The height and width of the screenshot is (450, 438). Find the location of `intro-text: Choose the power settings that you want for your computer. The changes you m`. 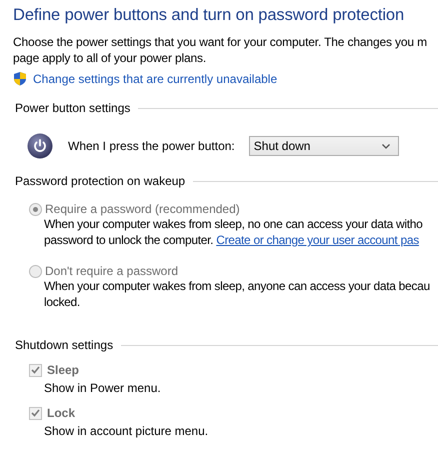

intro-text: Choose the power settings that you want for your computer. The changes you m is located at coordinates (220, 42).